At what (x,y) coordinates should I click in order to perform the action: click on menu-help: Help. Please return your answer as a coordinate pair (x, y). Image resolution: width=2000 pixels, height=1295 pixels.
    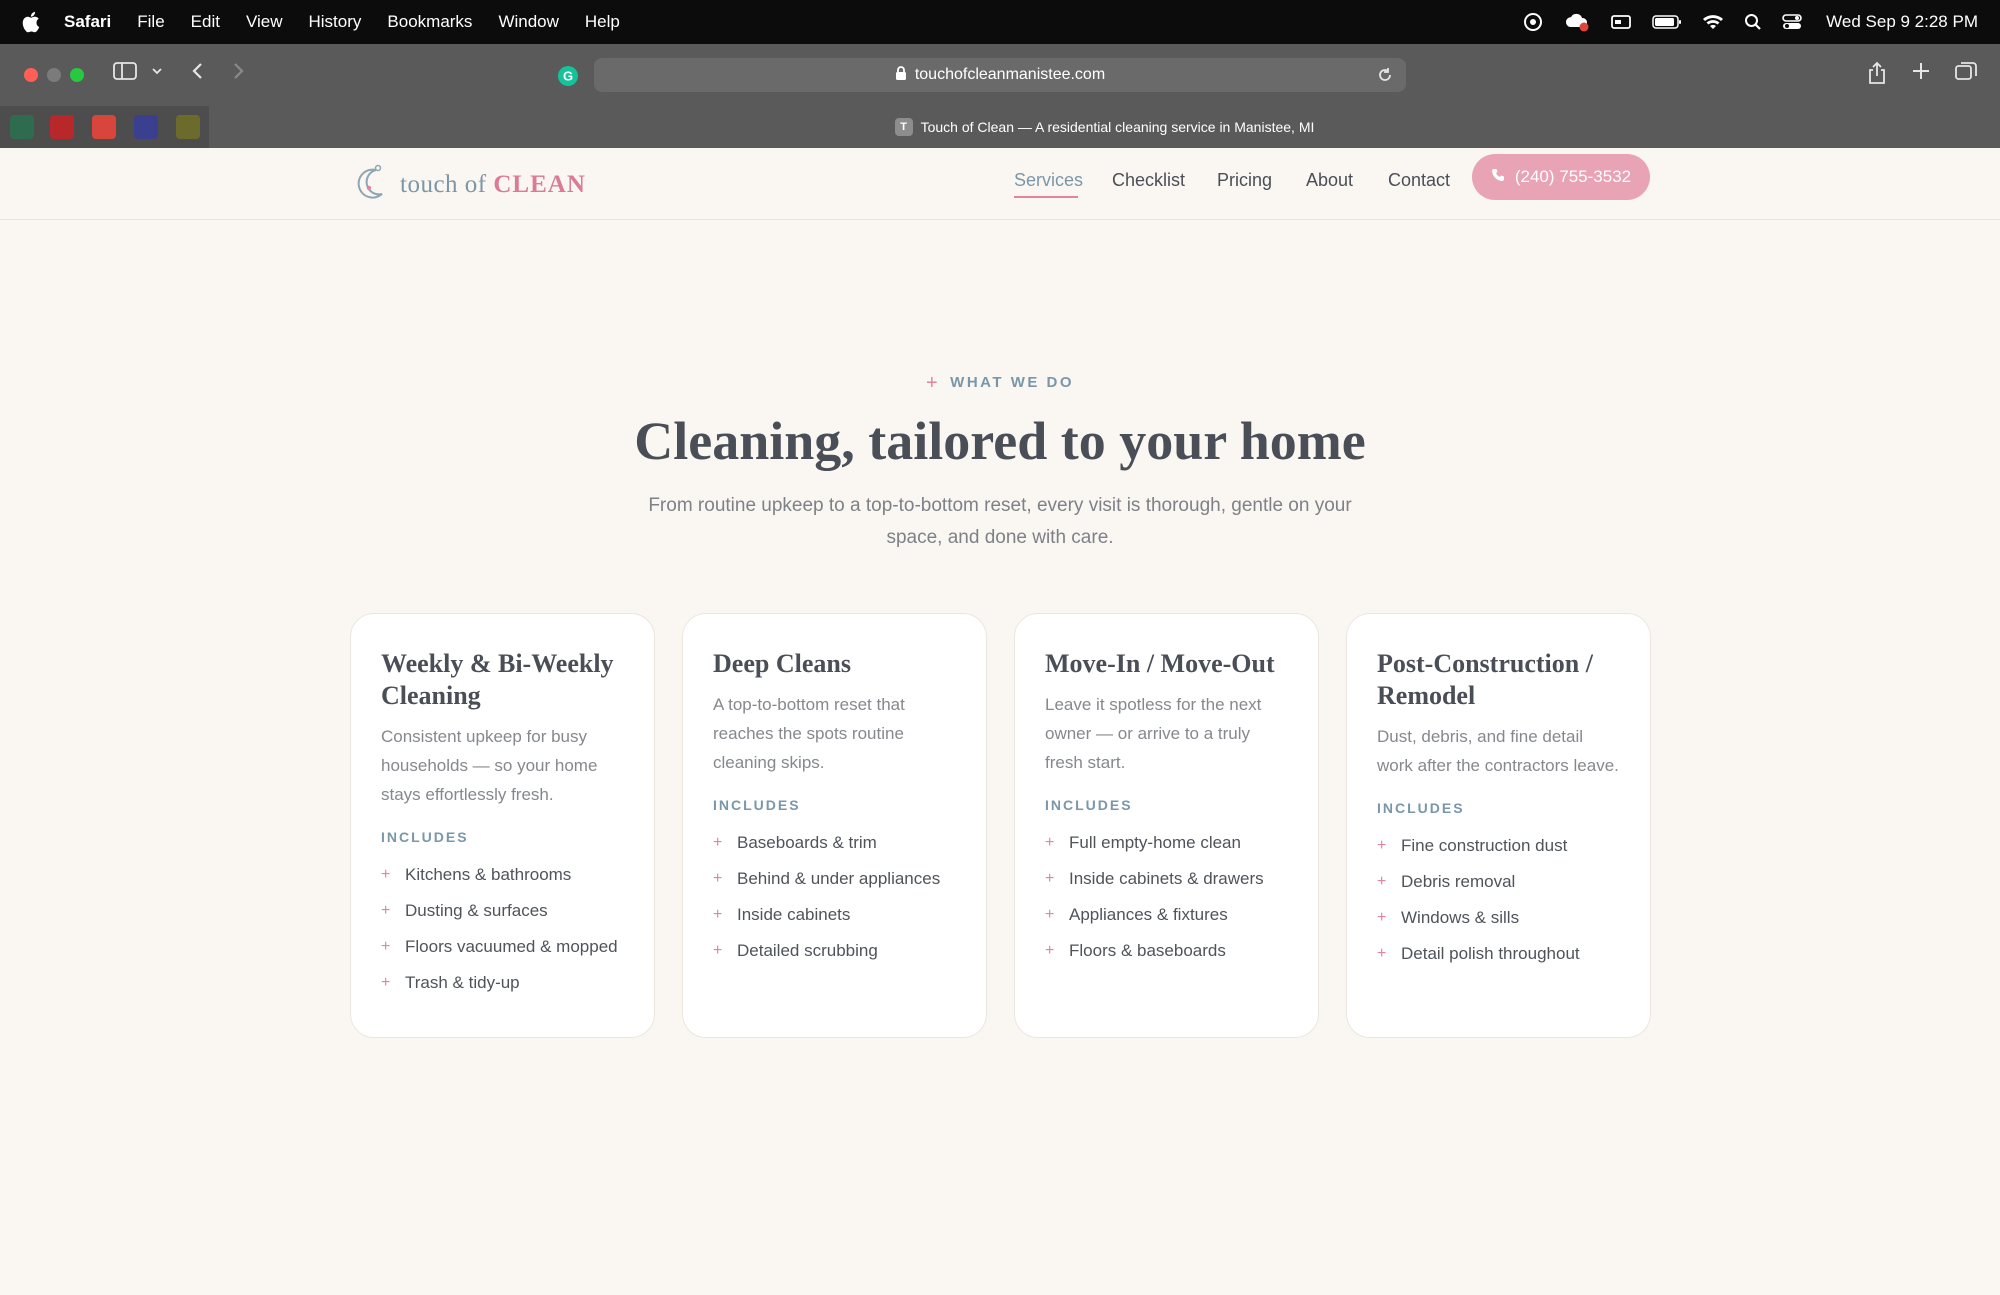
    Looking at the image, I should click on (602, 22).